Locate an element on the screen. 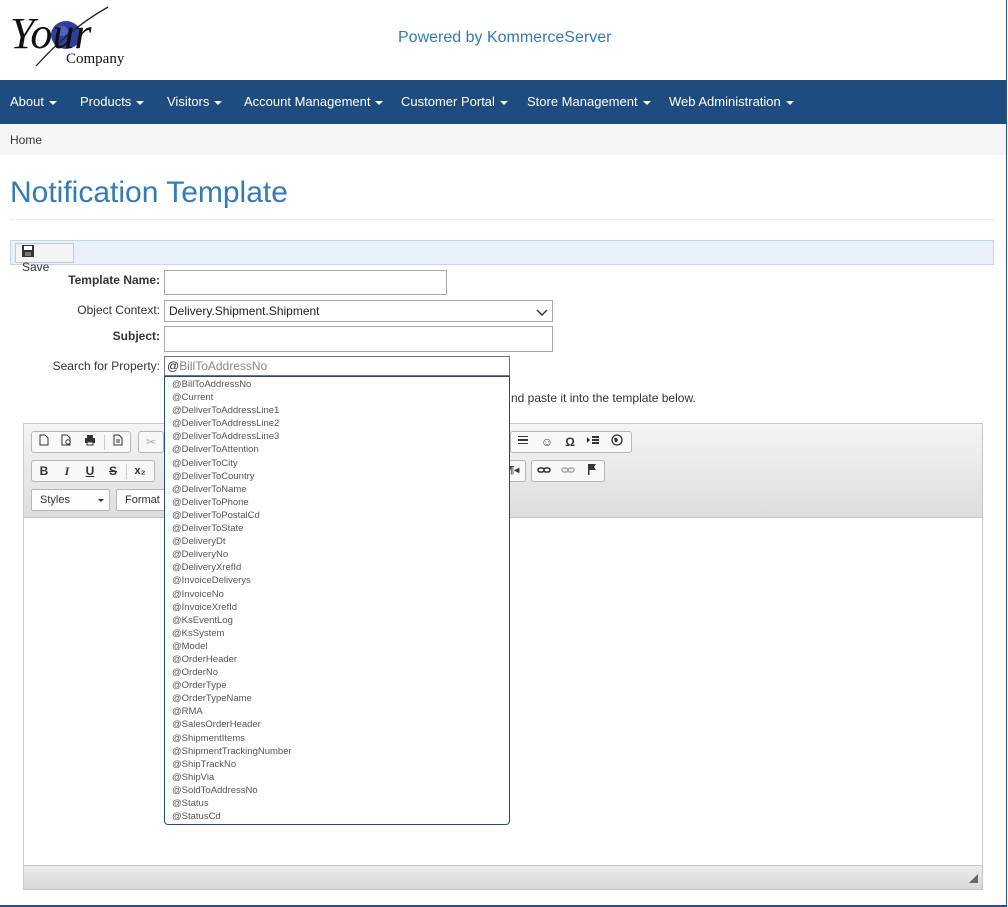  subject-input is located at coordinates (358, 339).